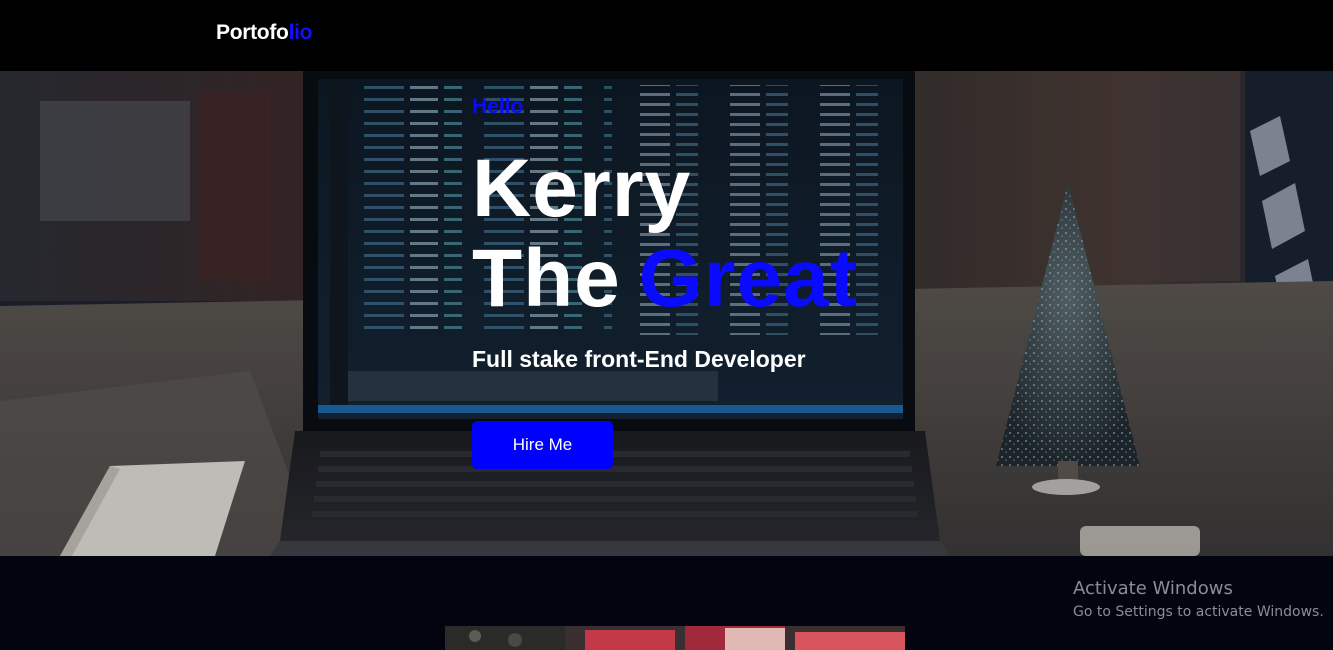  I want to click on next-section-image, so click(675, 638).